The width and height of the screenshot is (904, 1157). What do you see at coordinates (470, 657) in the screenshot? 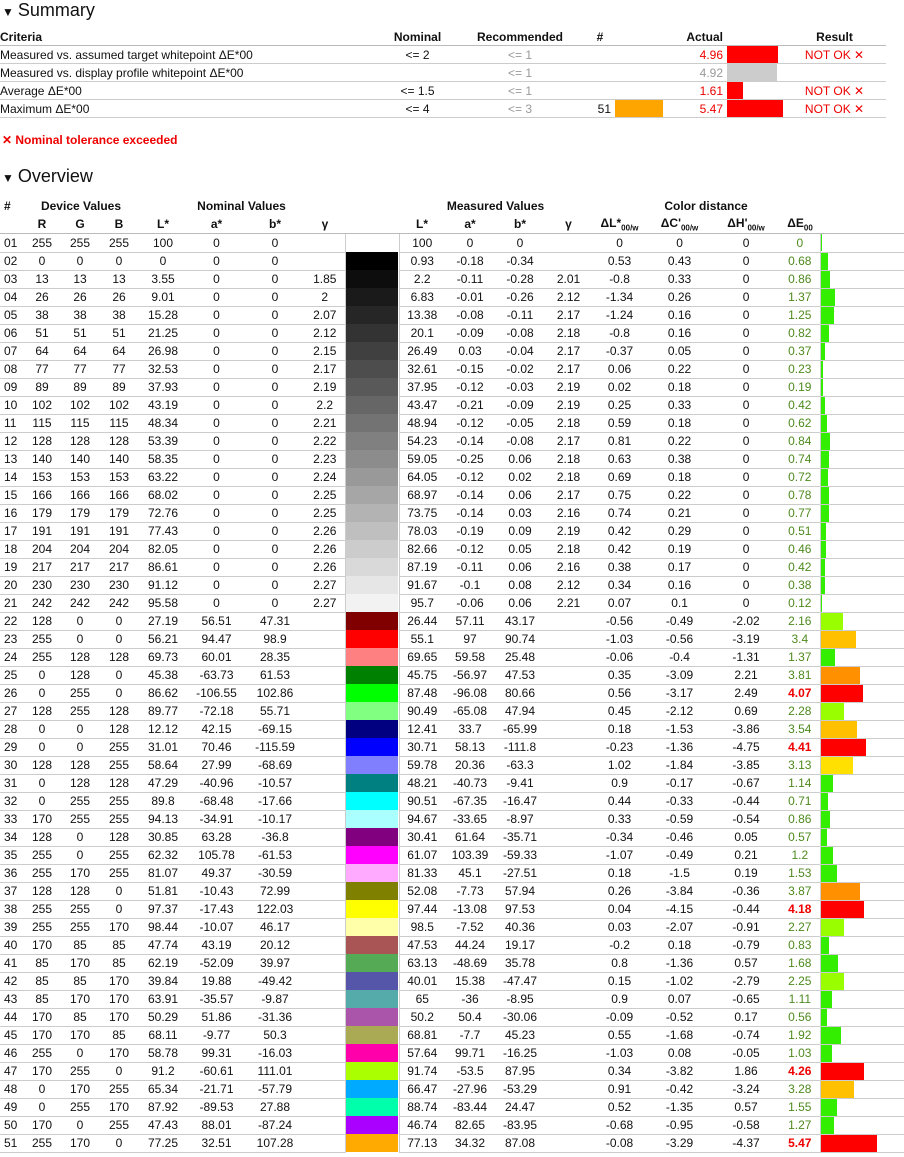
I see `measured-cell: 59.58` at bounding box center [470, 657].